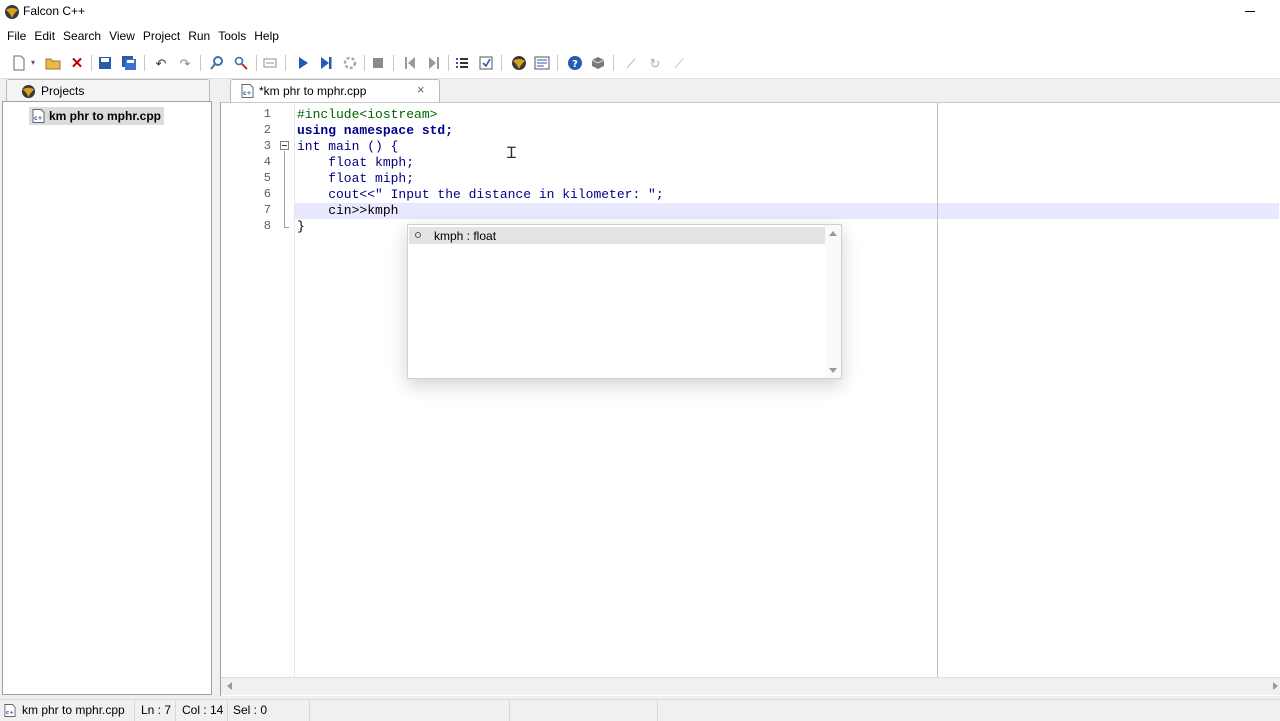 Image resolution: width=1280 pixels, height=721 pixels. What do you see at coordinates (434, 63) in the screenshot?
I see `next-icon` at bounding box center [434, 63].